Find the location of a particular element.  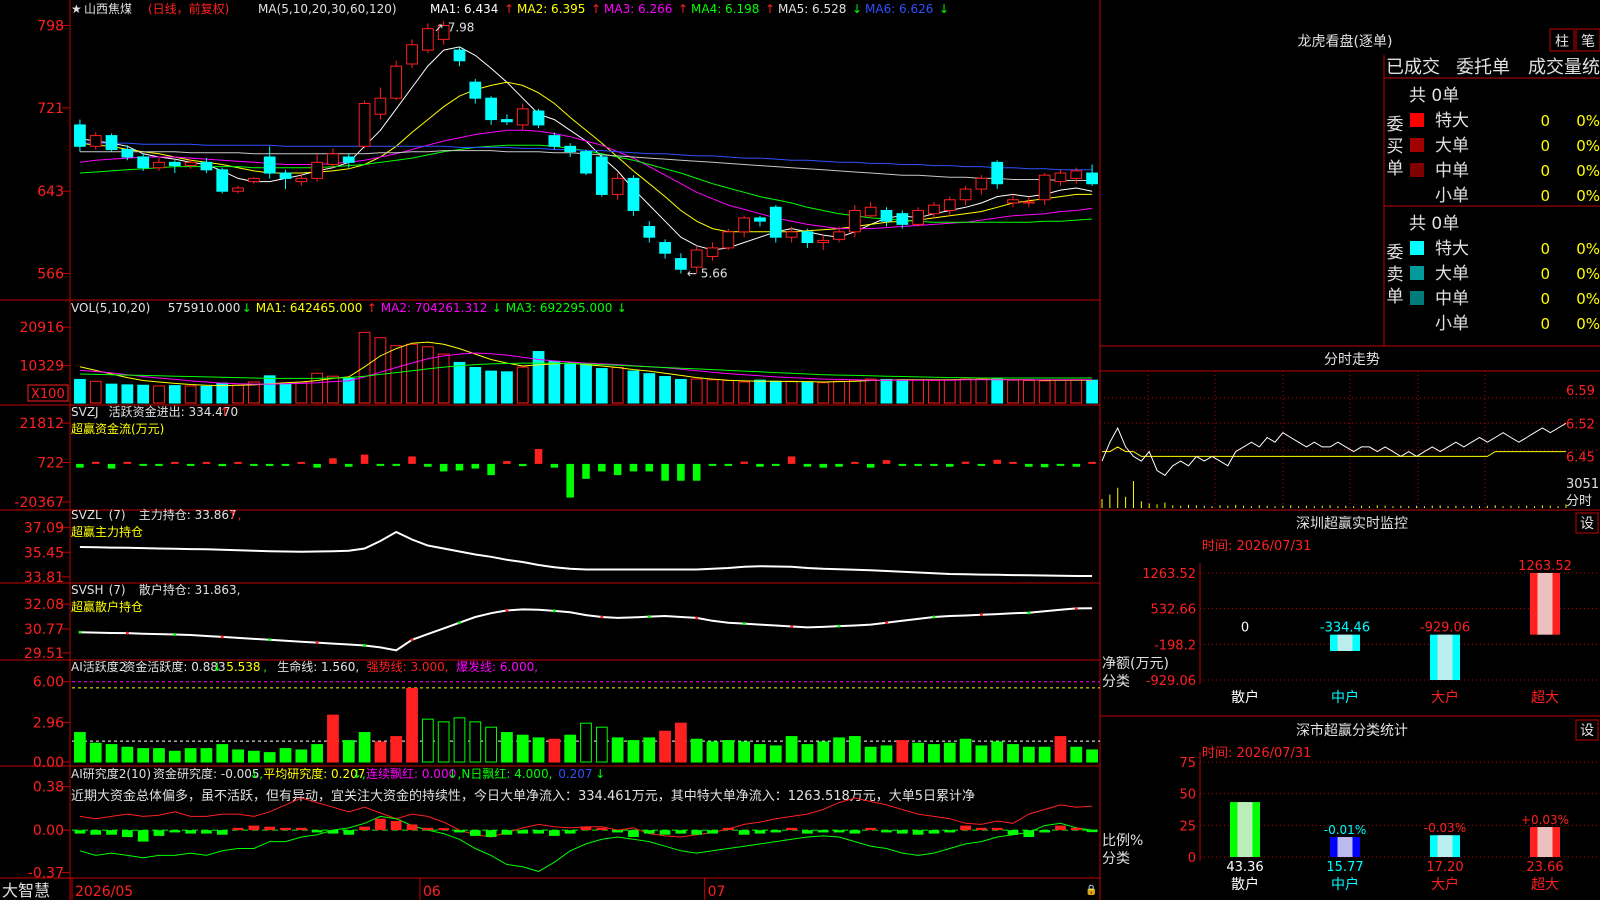

intraday-panel: 分时走势 6.59 6.52 6.45 30515 分时 is located at coordinates (1350, 431).